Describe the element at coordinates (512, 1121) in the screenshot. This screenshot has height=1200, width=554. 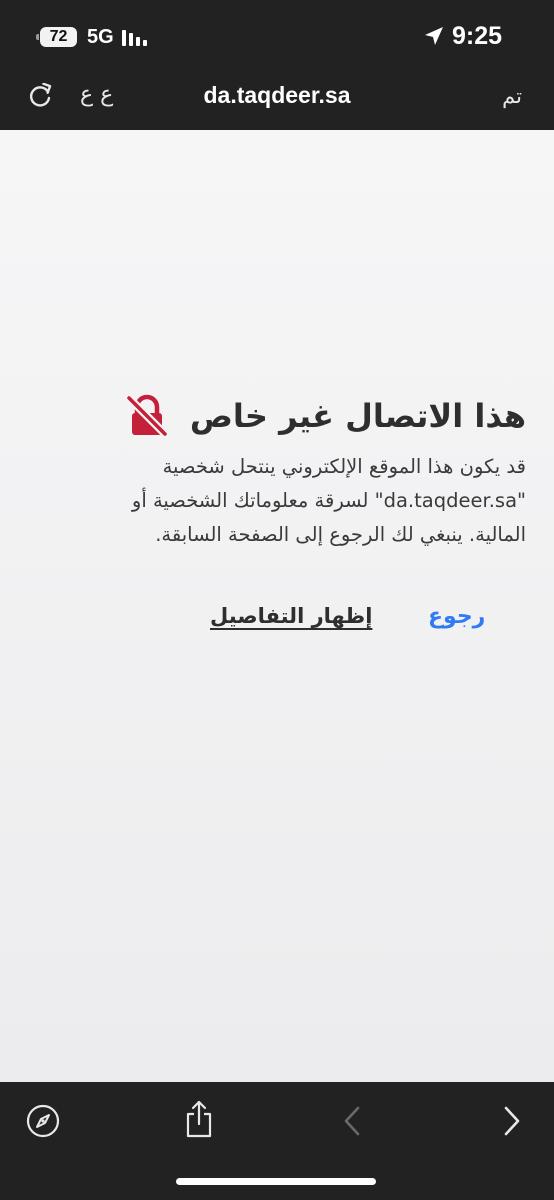
I see `chevron-right-icon` at that location.